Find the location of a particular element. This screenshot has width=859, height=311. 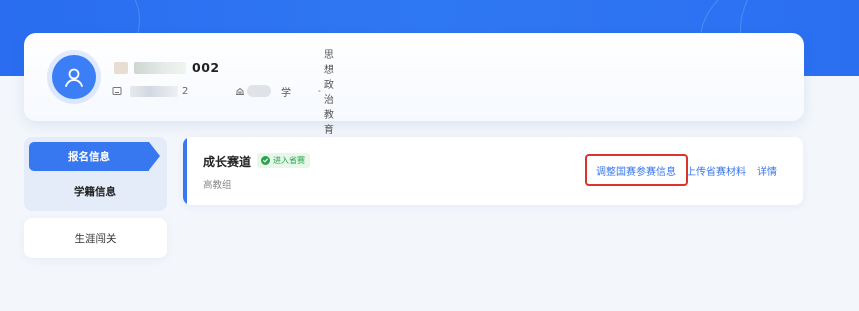

school-redacted is located at coordinates (259, 91).